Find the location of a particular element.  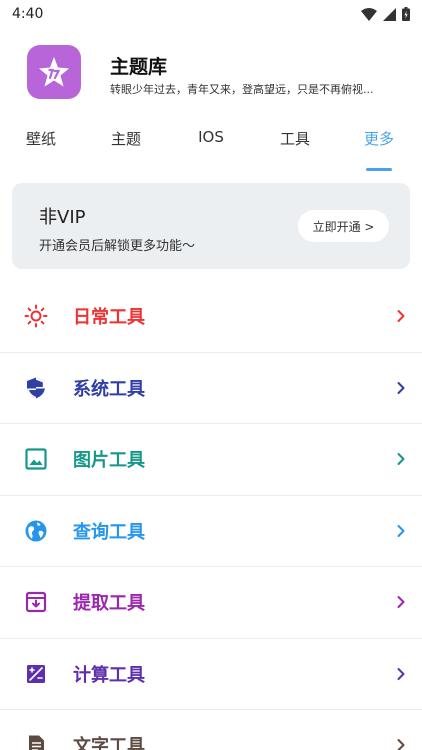

tool-label: 图片工具 is located at coordinates (109, 461).